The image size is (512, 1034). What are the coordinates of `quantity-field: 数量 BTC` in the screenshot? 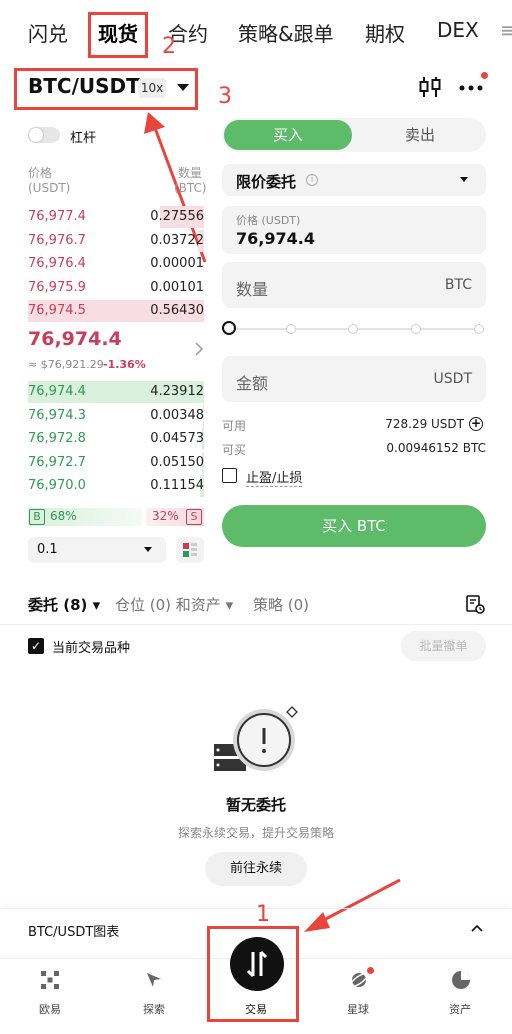 It's located at (354, 285).